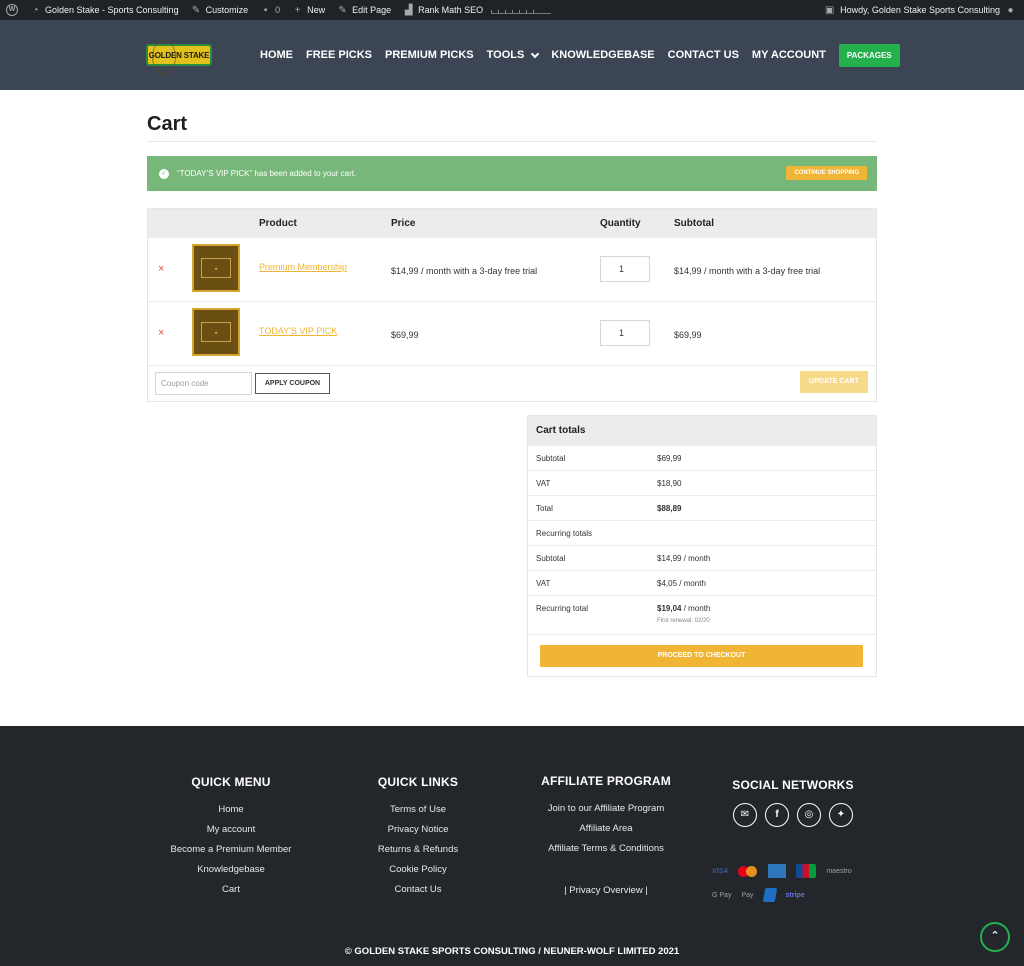  I want to click on jcb-icon, so click(806, 871).